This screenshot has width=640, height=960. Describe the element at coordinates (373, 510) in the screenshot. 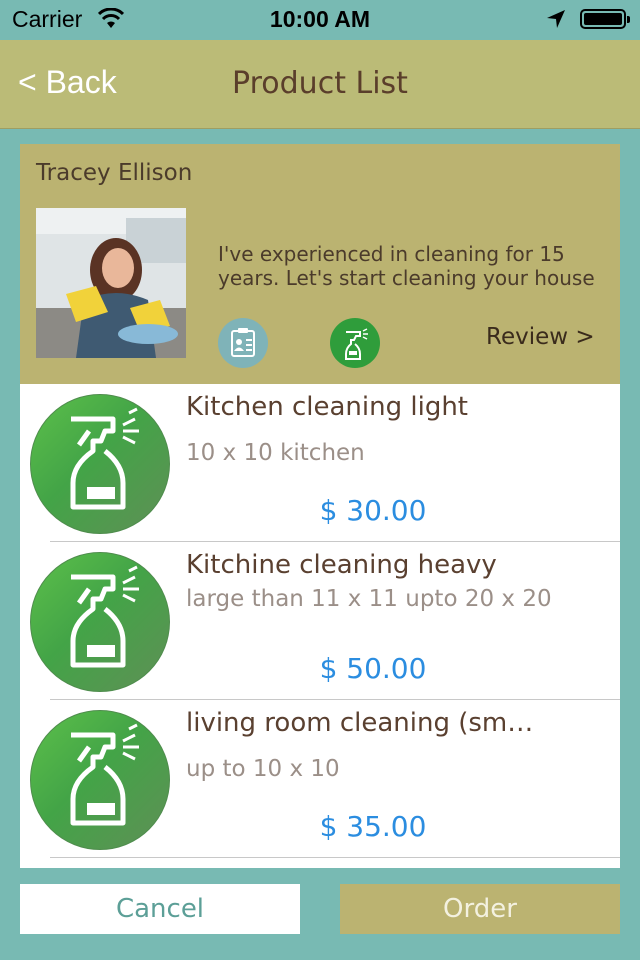

I see `product-price: $ 30.00` at that location.